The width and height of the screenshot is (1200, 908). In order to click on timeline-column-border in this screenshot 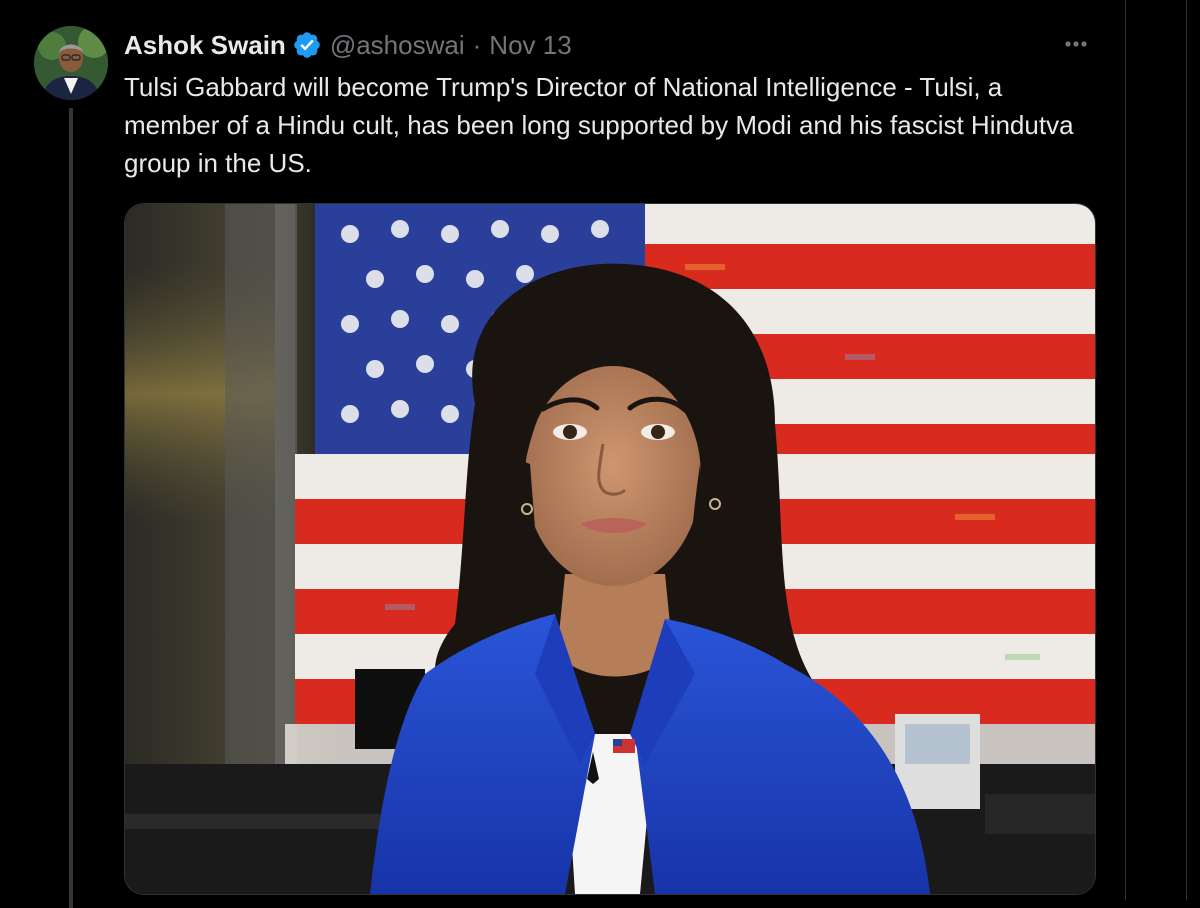, I will do `click(1125, 450)`.